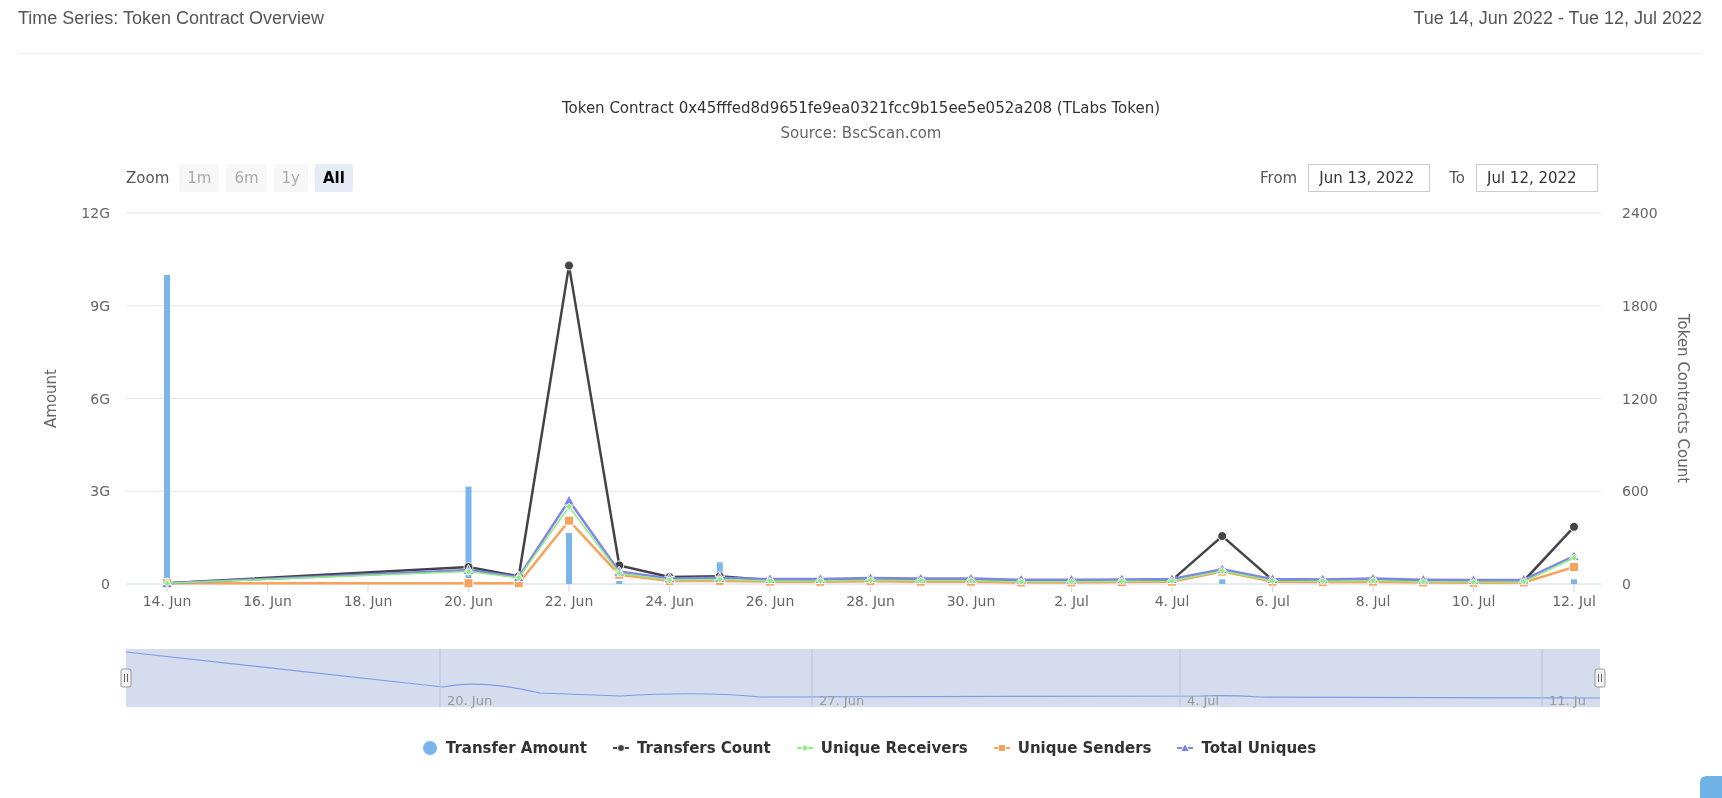  What do you see at coordinates (1557, 18) in the screenshot?
I see `date-range: Tue 14, Jun 2022 - Tue 12, Jul 2022` at bounding box center [1557, 18].